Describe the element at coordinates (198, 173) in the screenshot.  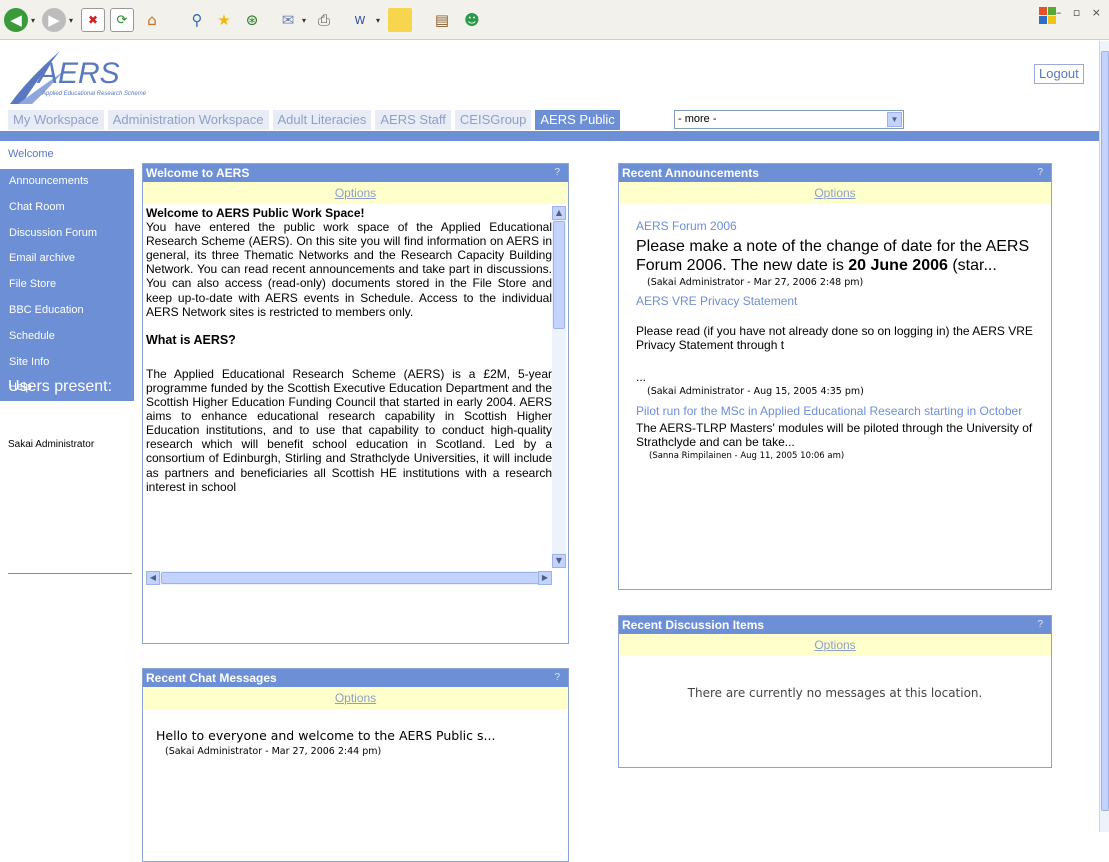
I see `portlet-title: Welcome to AERS` at that location.